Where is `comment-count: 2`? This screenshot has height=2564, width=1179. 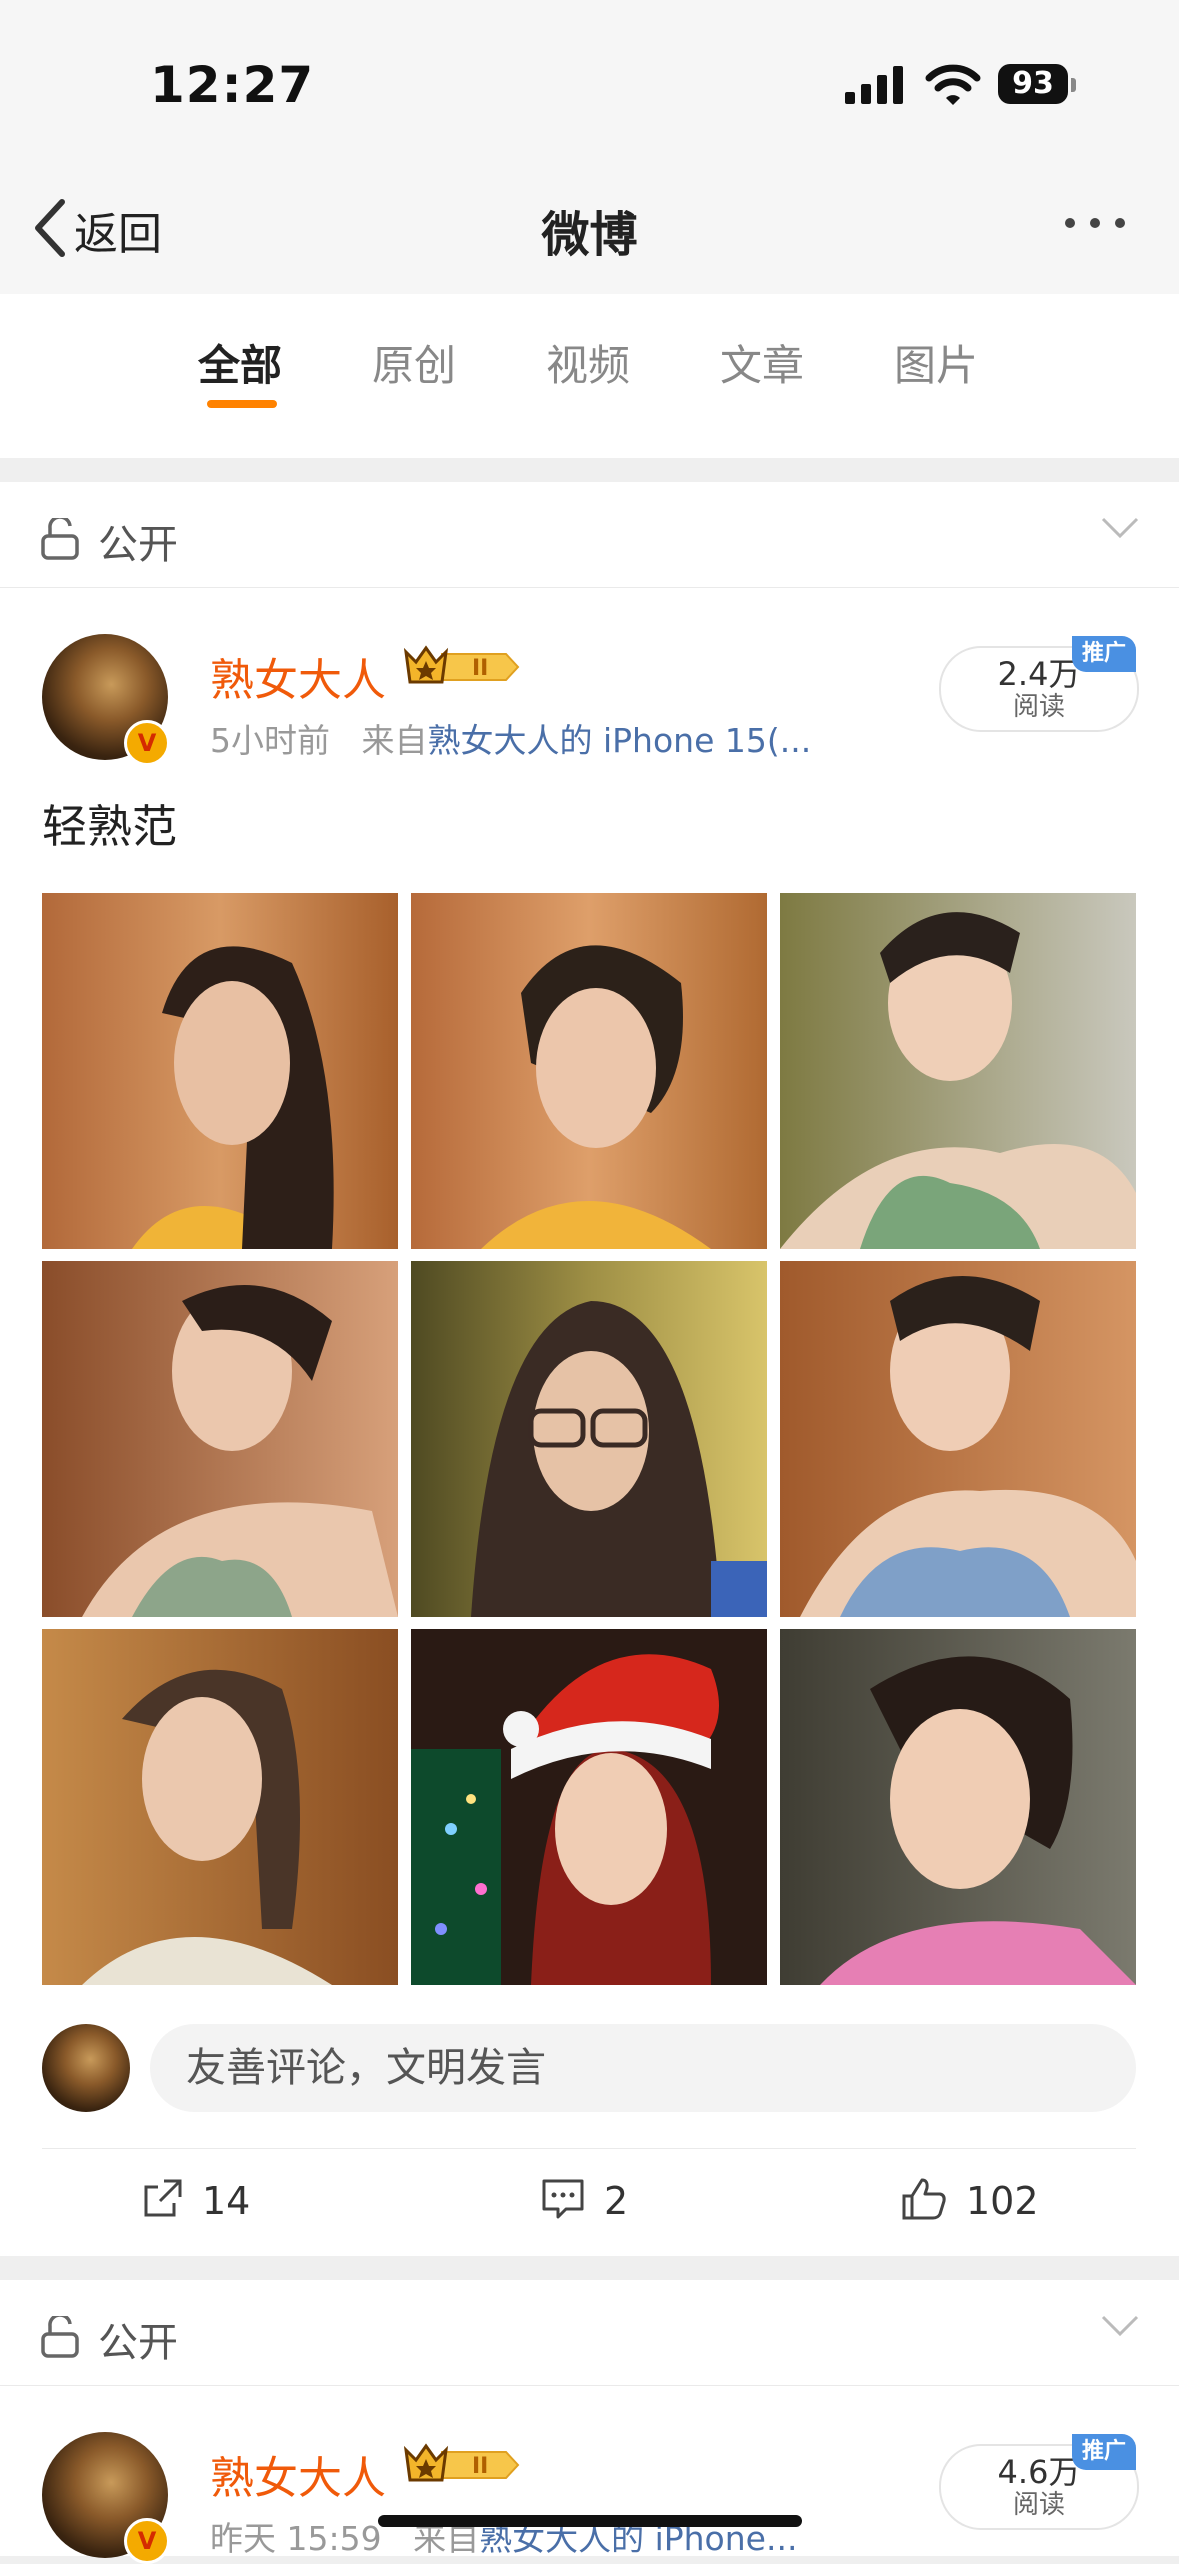 comment-count: 2 is located at coordinates (616, 2201).